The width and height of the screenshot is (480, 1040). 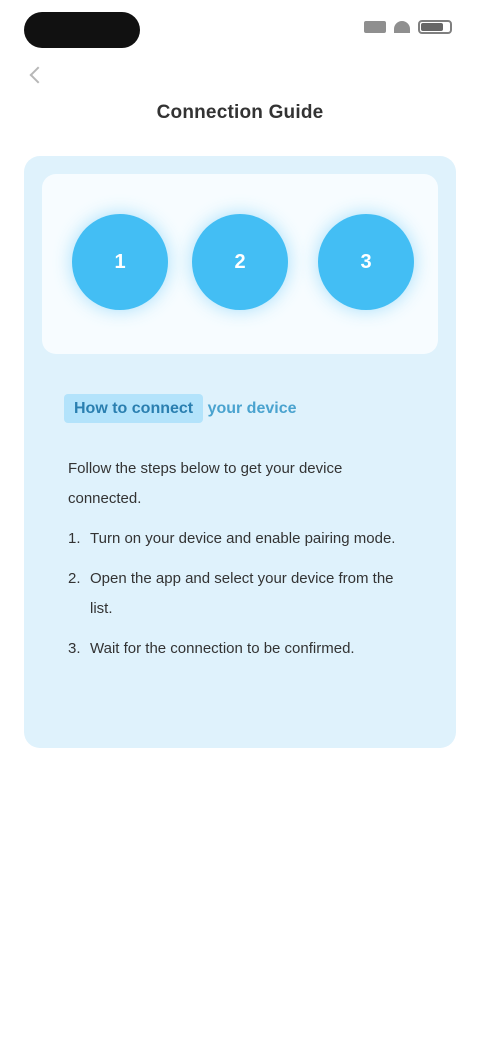 I want to click on chevron-left-icon, so click(x=38, y=75).